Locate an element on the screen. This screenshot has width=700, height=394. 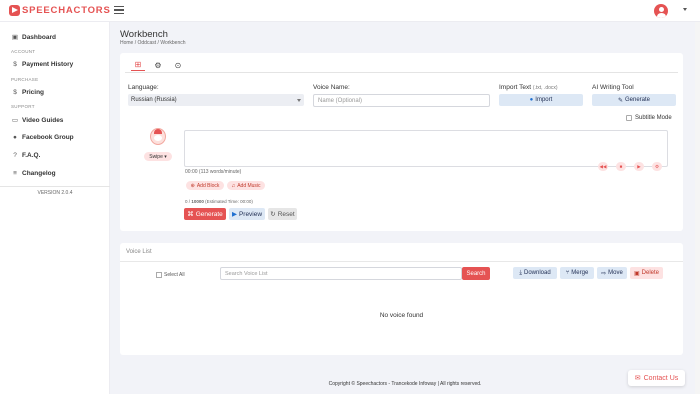
language-select: Russian (Russia) is located at coordinates (216, 100).